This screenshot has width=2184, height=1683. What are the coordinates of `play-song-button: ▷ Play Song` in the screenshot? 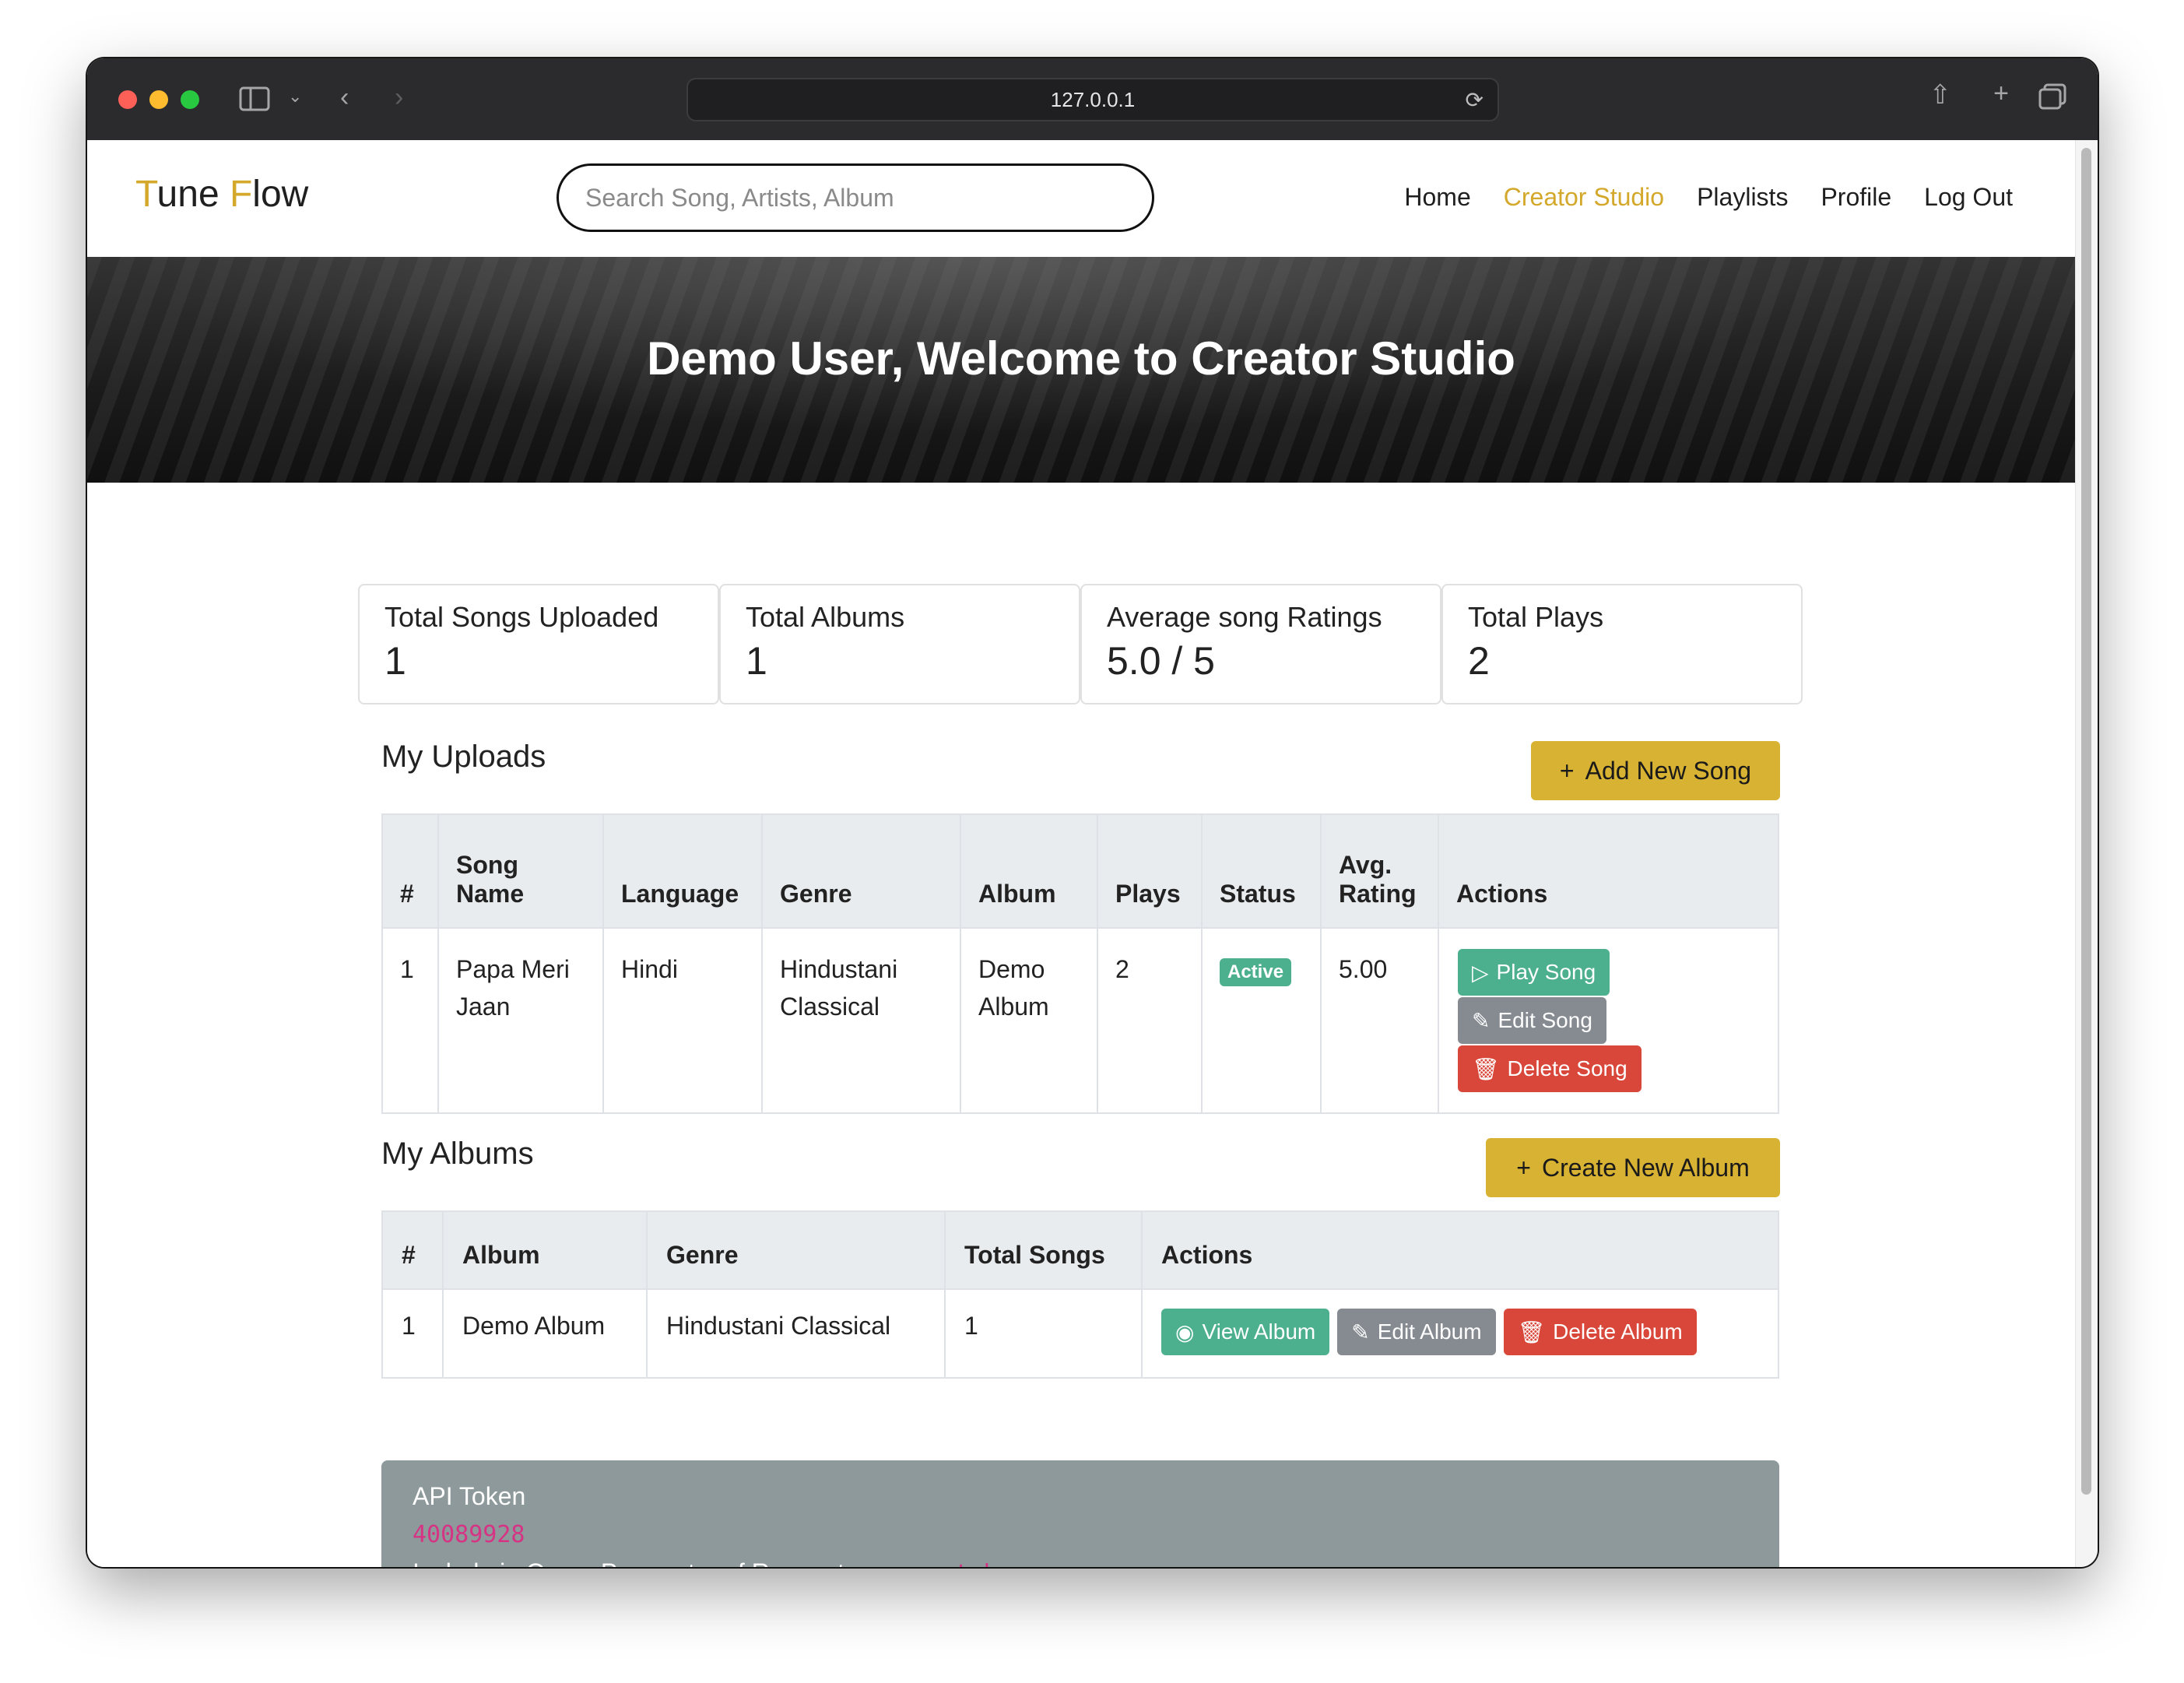 It's located at (1534, 972).